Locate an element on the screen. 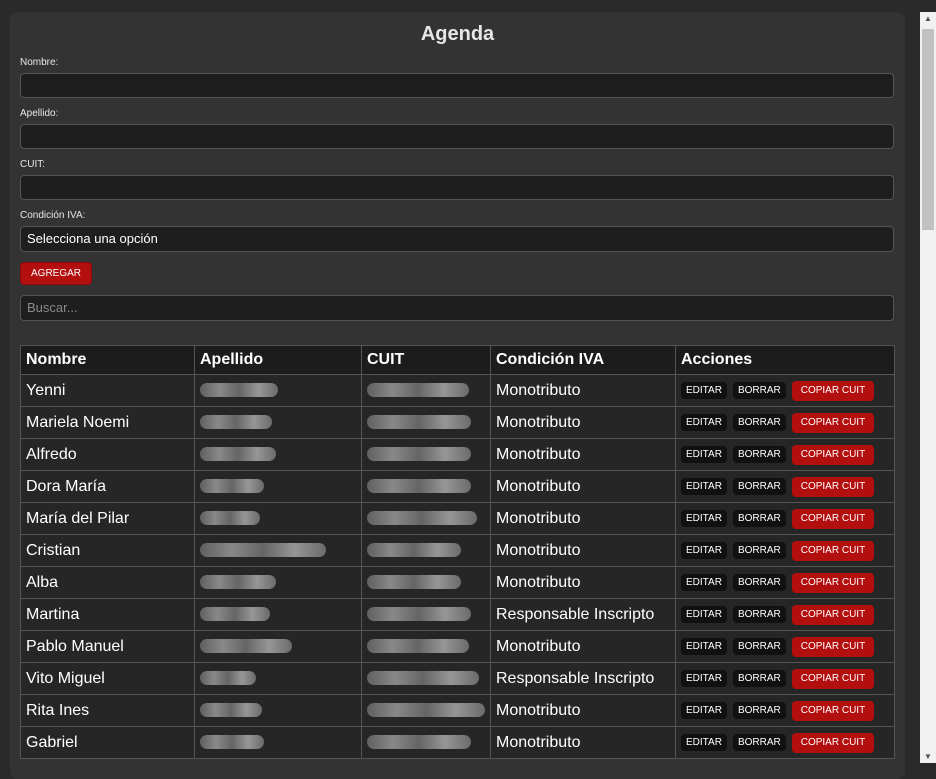  condicion-label: Condición IVA: is located at coordinates (53, 215).